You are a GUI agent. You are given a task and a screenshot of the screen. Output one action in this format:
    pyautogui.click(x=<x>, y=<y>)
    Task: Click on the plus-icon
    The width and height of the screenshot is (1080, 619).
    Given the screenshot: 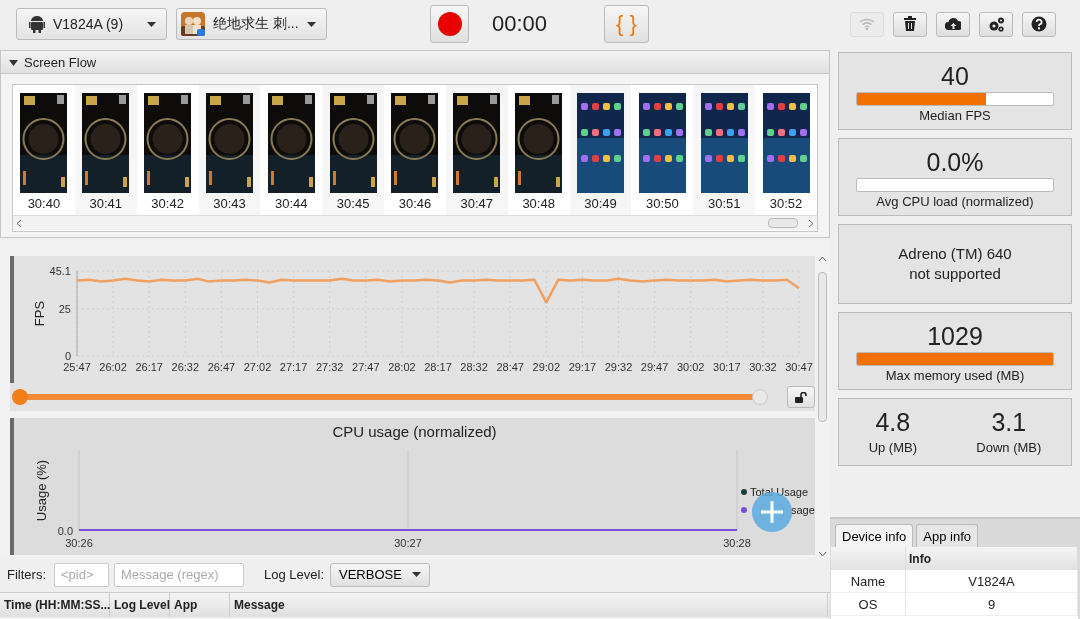 What is the action you would take?
    pyautogui.click(x=772, y=512)
    